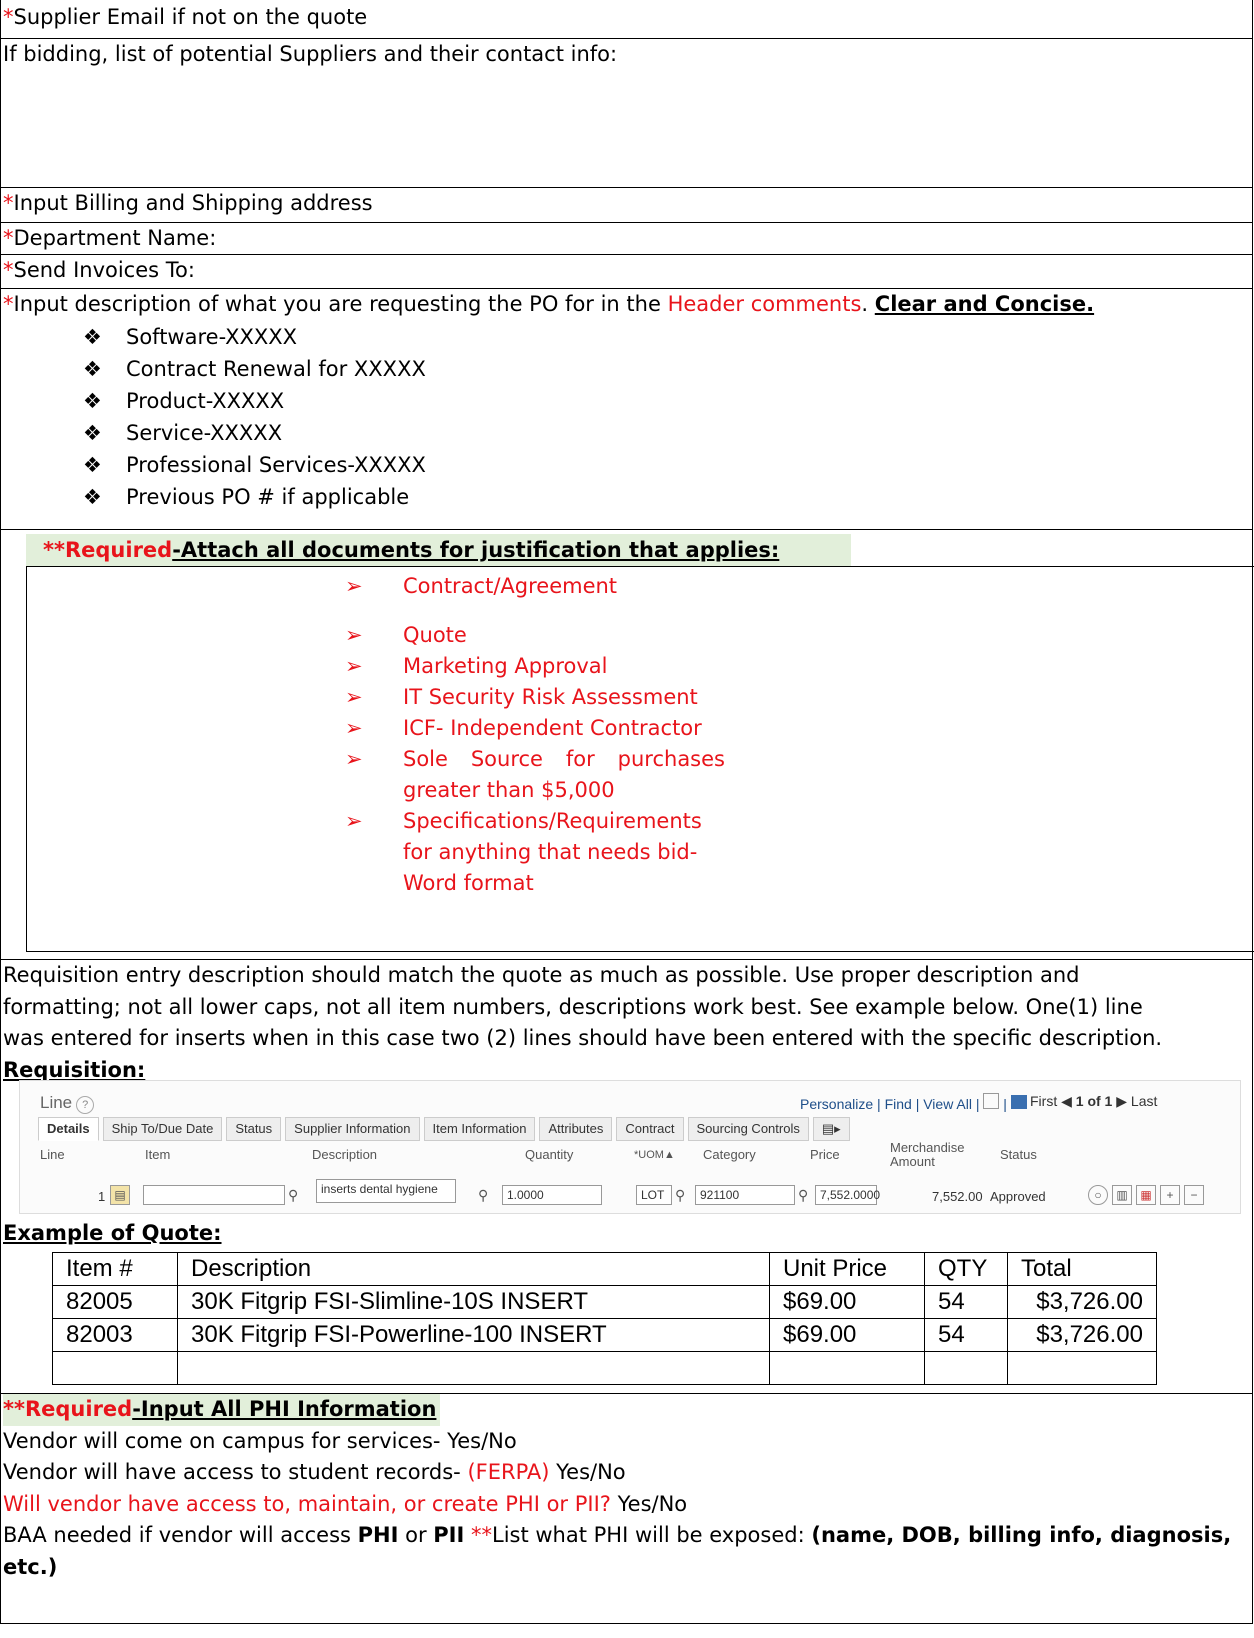 The height and width of the screenshot is (1638, 1254). I want to click on panel-tools: Personalize | Find | View All | |, so click(913, 1103).